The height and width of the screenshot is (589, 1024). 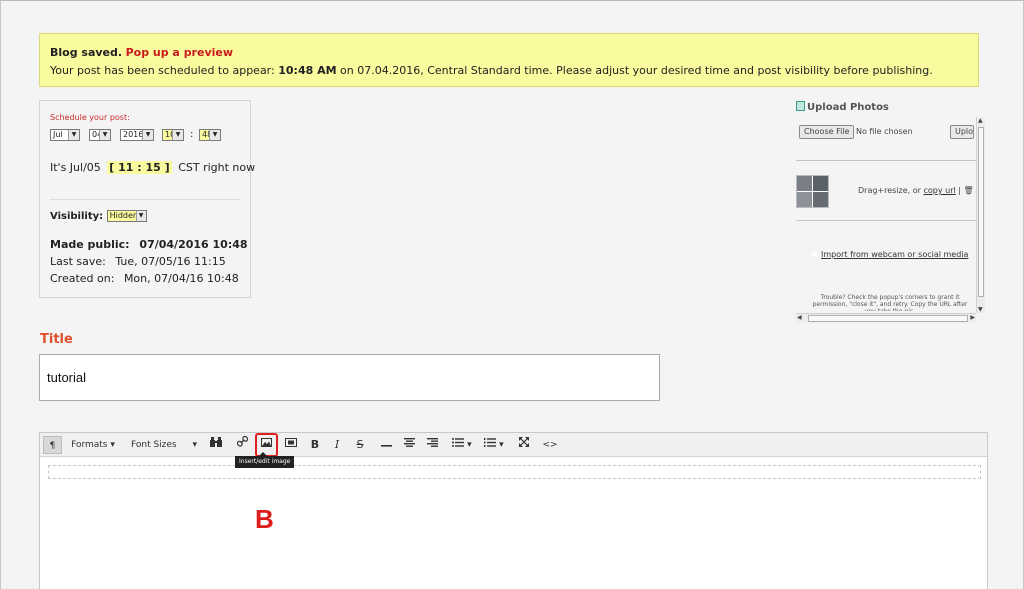 What do you see at coordinates (154, 445) in the screenshot?
I see `font-sizes-label: Font Sizes` at bounding box center [154, 445].